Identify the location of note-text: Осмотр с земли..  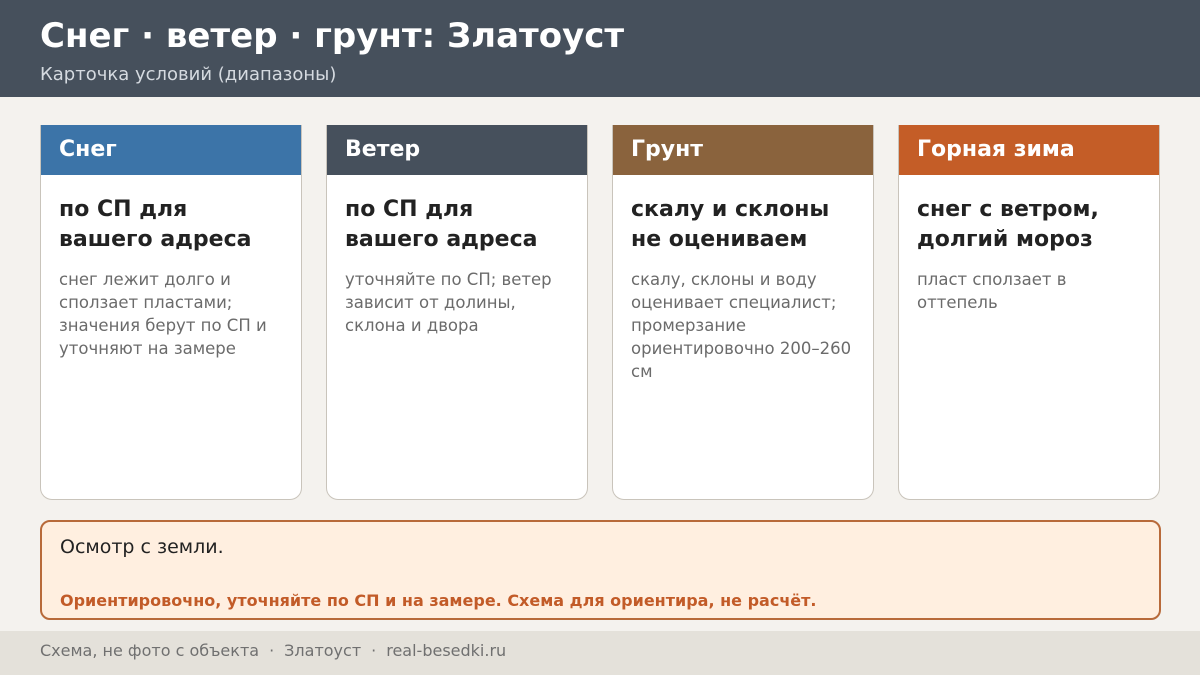
(142, 547).